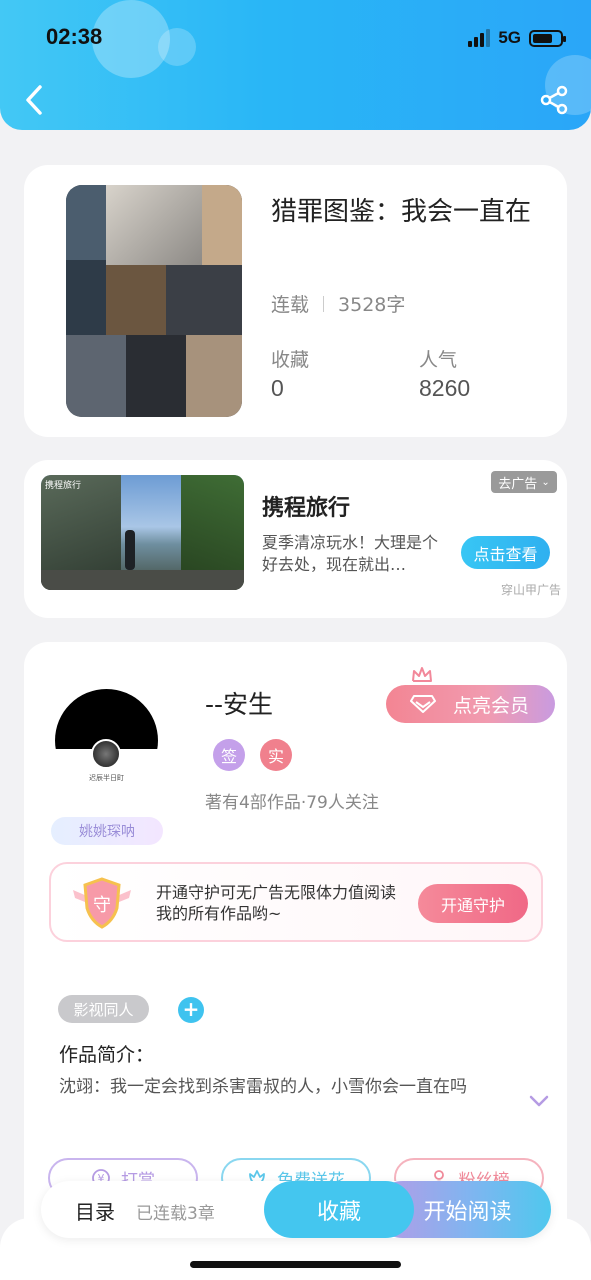 This screenshot has width=591, height=1280. Describe the element at coordinates (290, 360) in the screenshot. I see `favorites-label: 收藏` at that location.